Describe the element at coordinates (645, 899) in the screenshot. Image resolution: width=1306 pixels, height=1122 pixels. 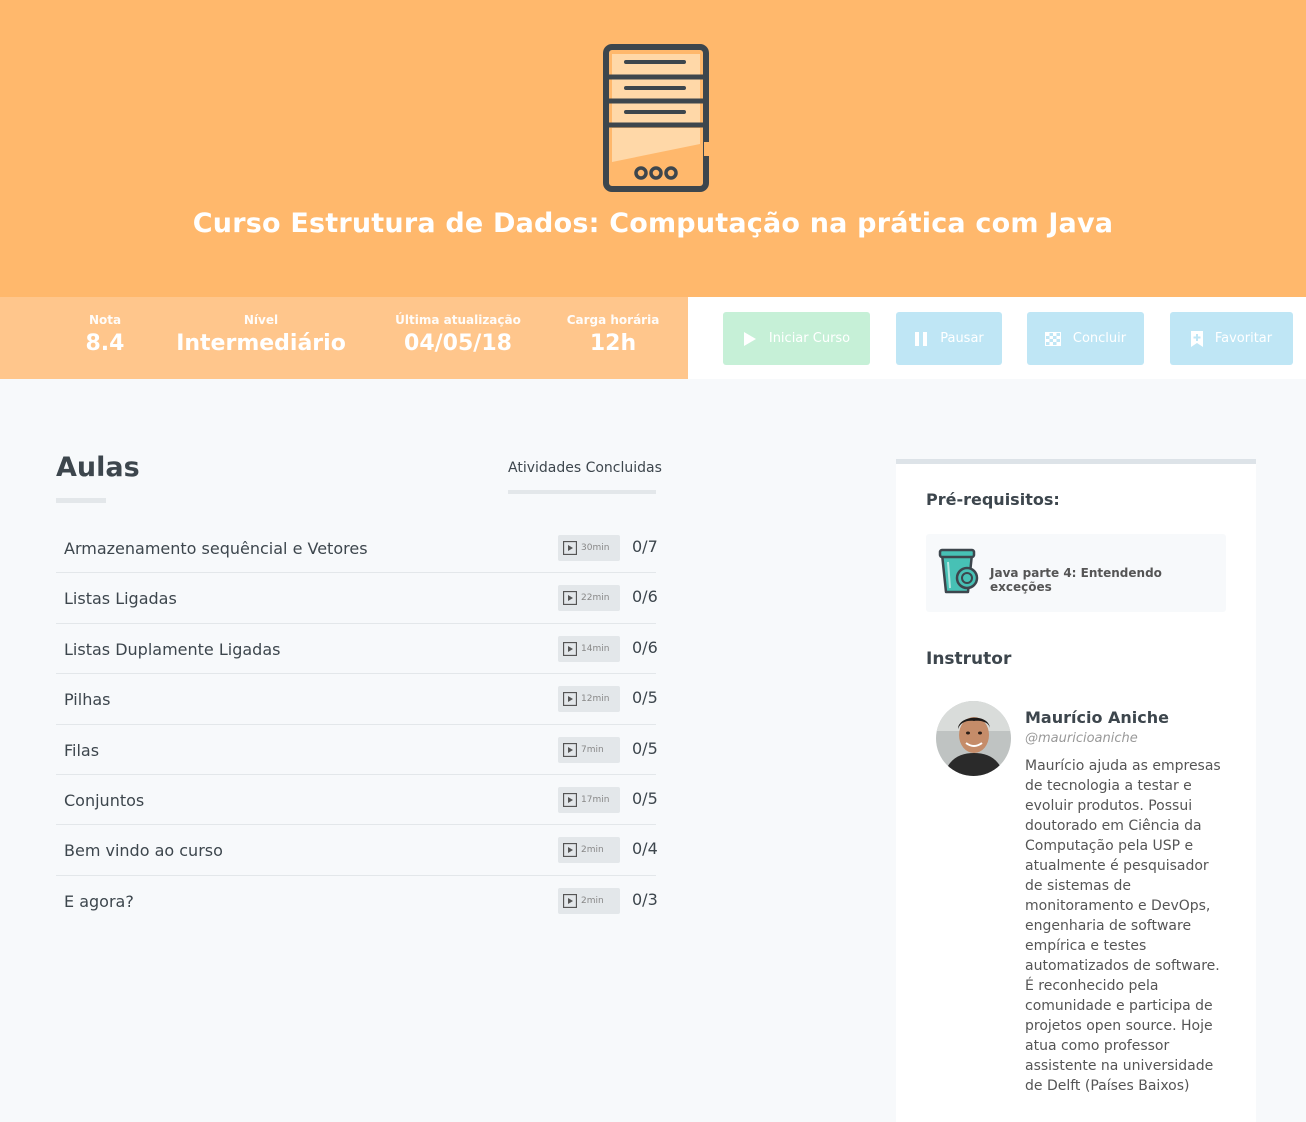
I see `lesson-progress: 0/3` at that location.